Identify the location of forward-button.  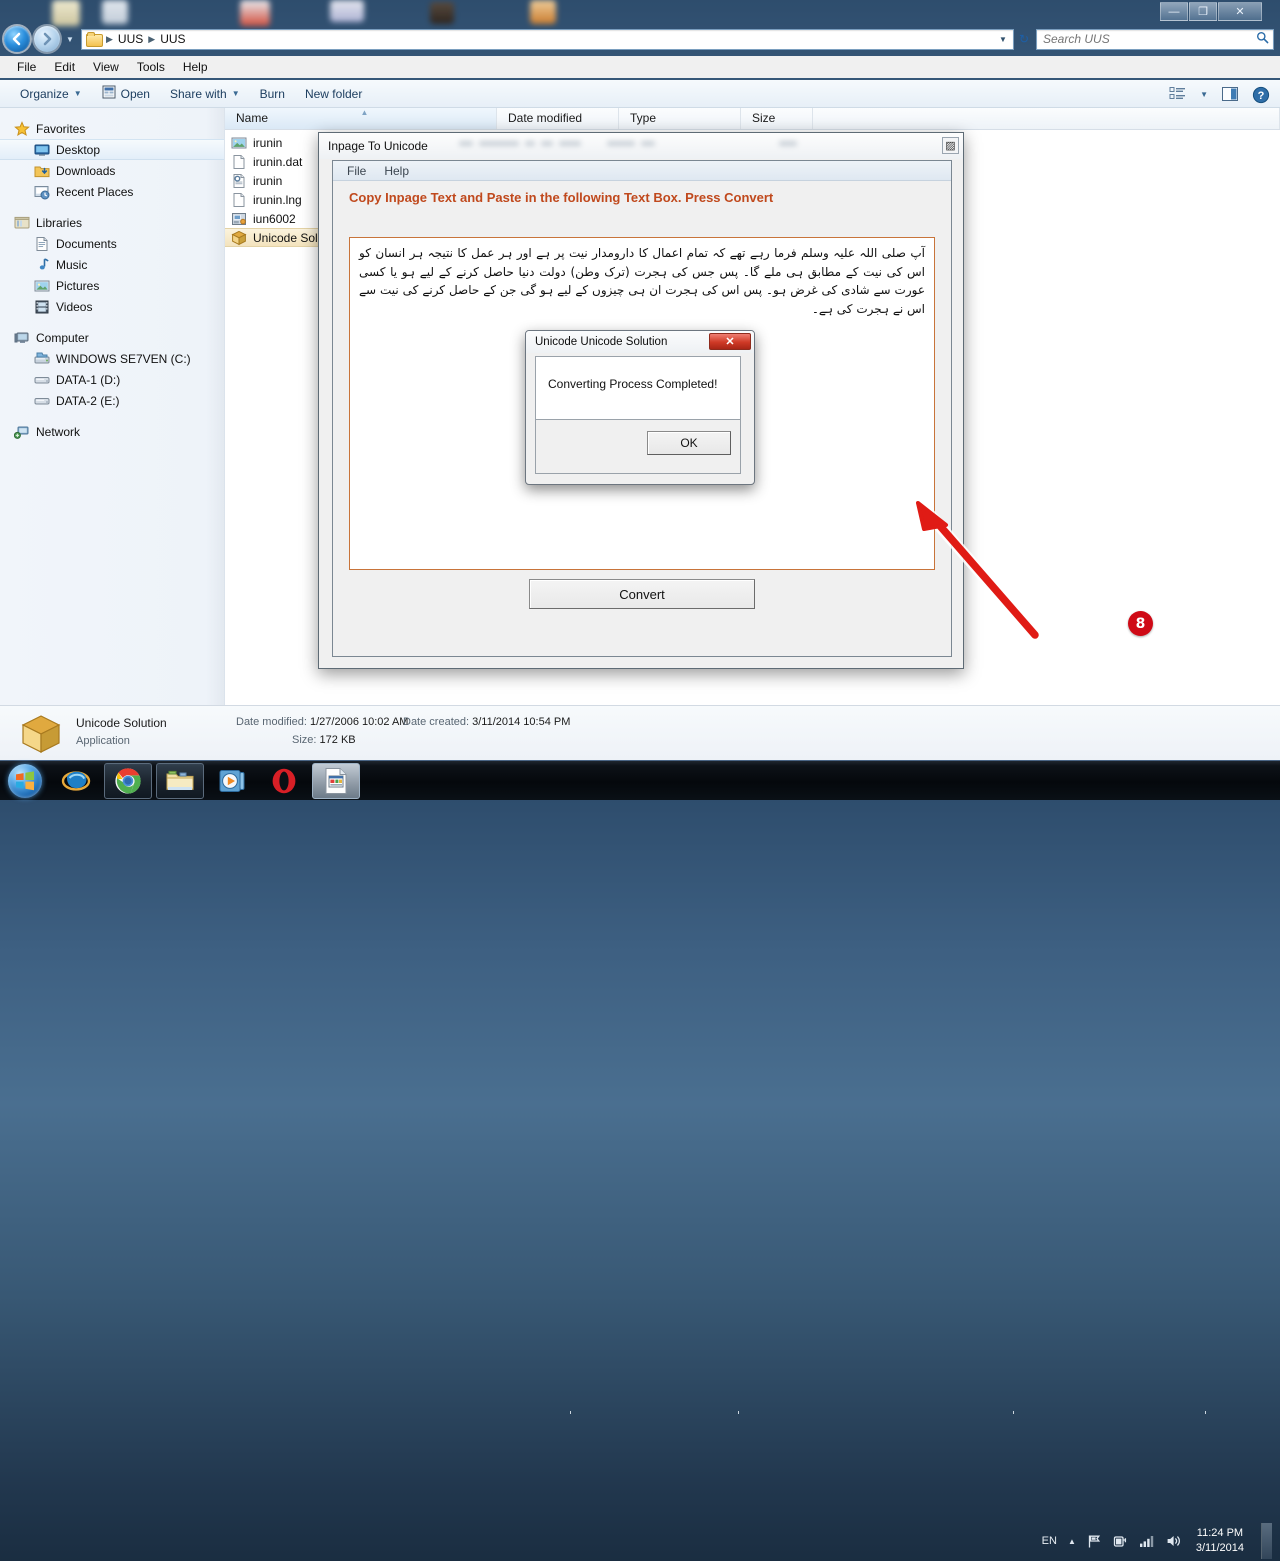
(47, 39).